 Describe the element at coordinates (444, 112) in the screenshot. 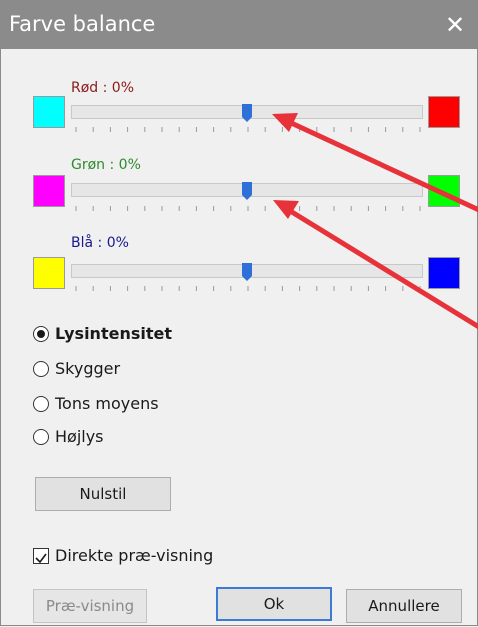

I see `red-swatch-icon` at that location.